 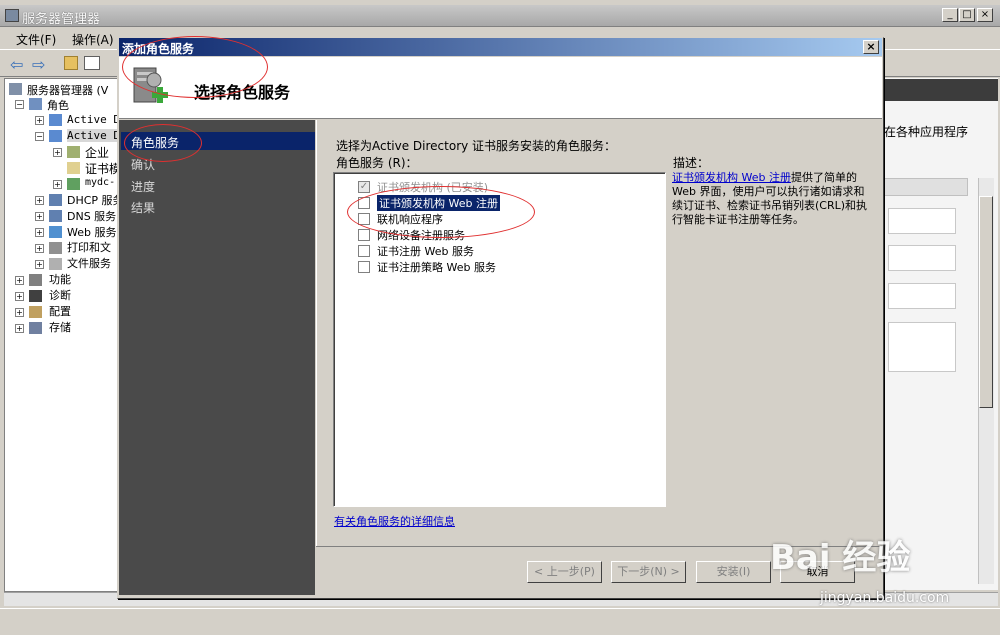 I want to click on install-button: 安装(I), so click(x=733, y=572).